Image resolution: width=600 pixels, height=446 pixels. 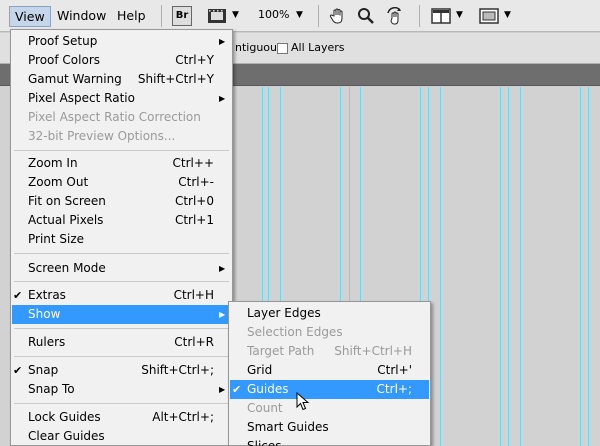 I want to click on menu-item-label: Print Size, so click(x=56, y=239).